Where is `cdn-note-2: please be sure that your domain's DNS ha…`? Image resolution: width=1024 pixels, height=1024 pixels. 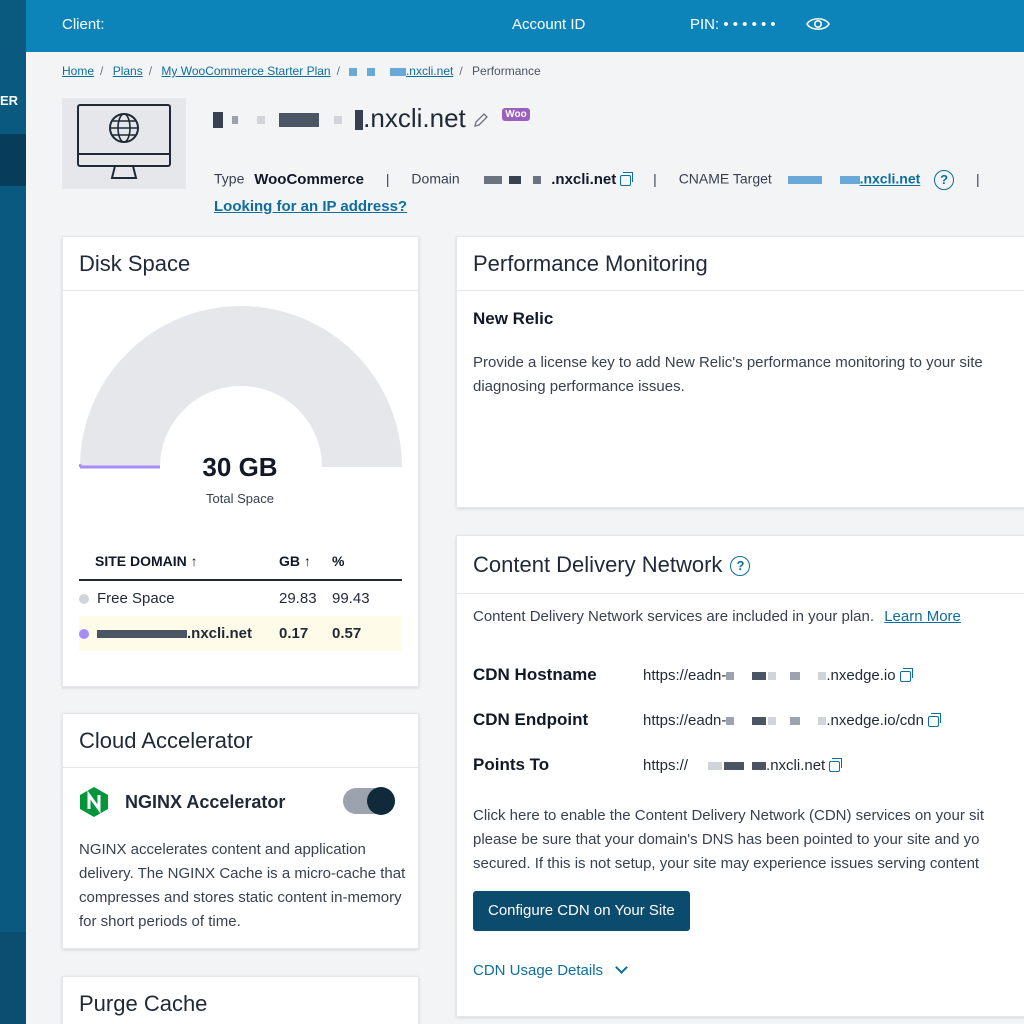
cdn-note-2: please be sure that your domain's DNS ha… is located at coordinates (726, 839).